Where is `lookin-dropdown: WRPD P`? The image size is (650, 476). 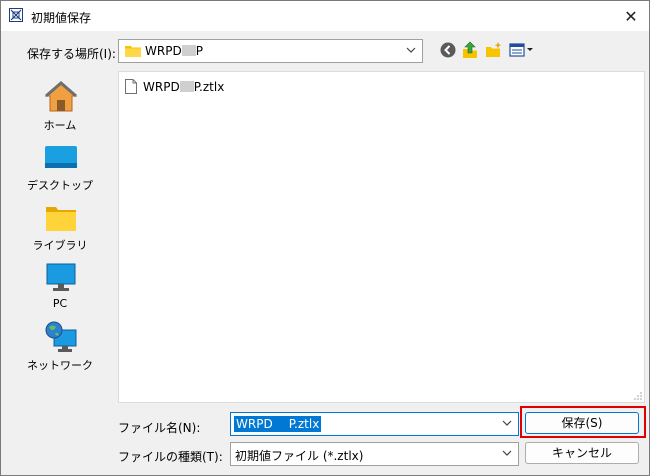
lookin-dropdown: WRPD P is located at coordinates (270, 51).